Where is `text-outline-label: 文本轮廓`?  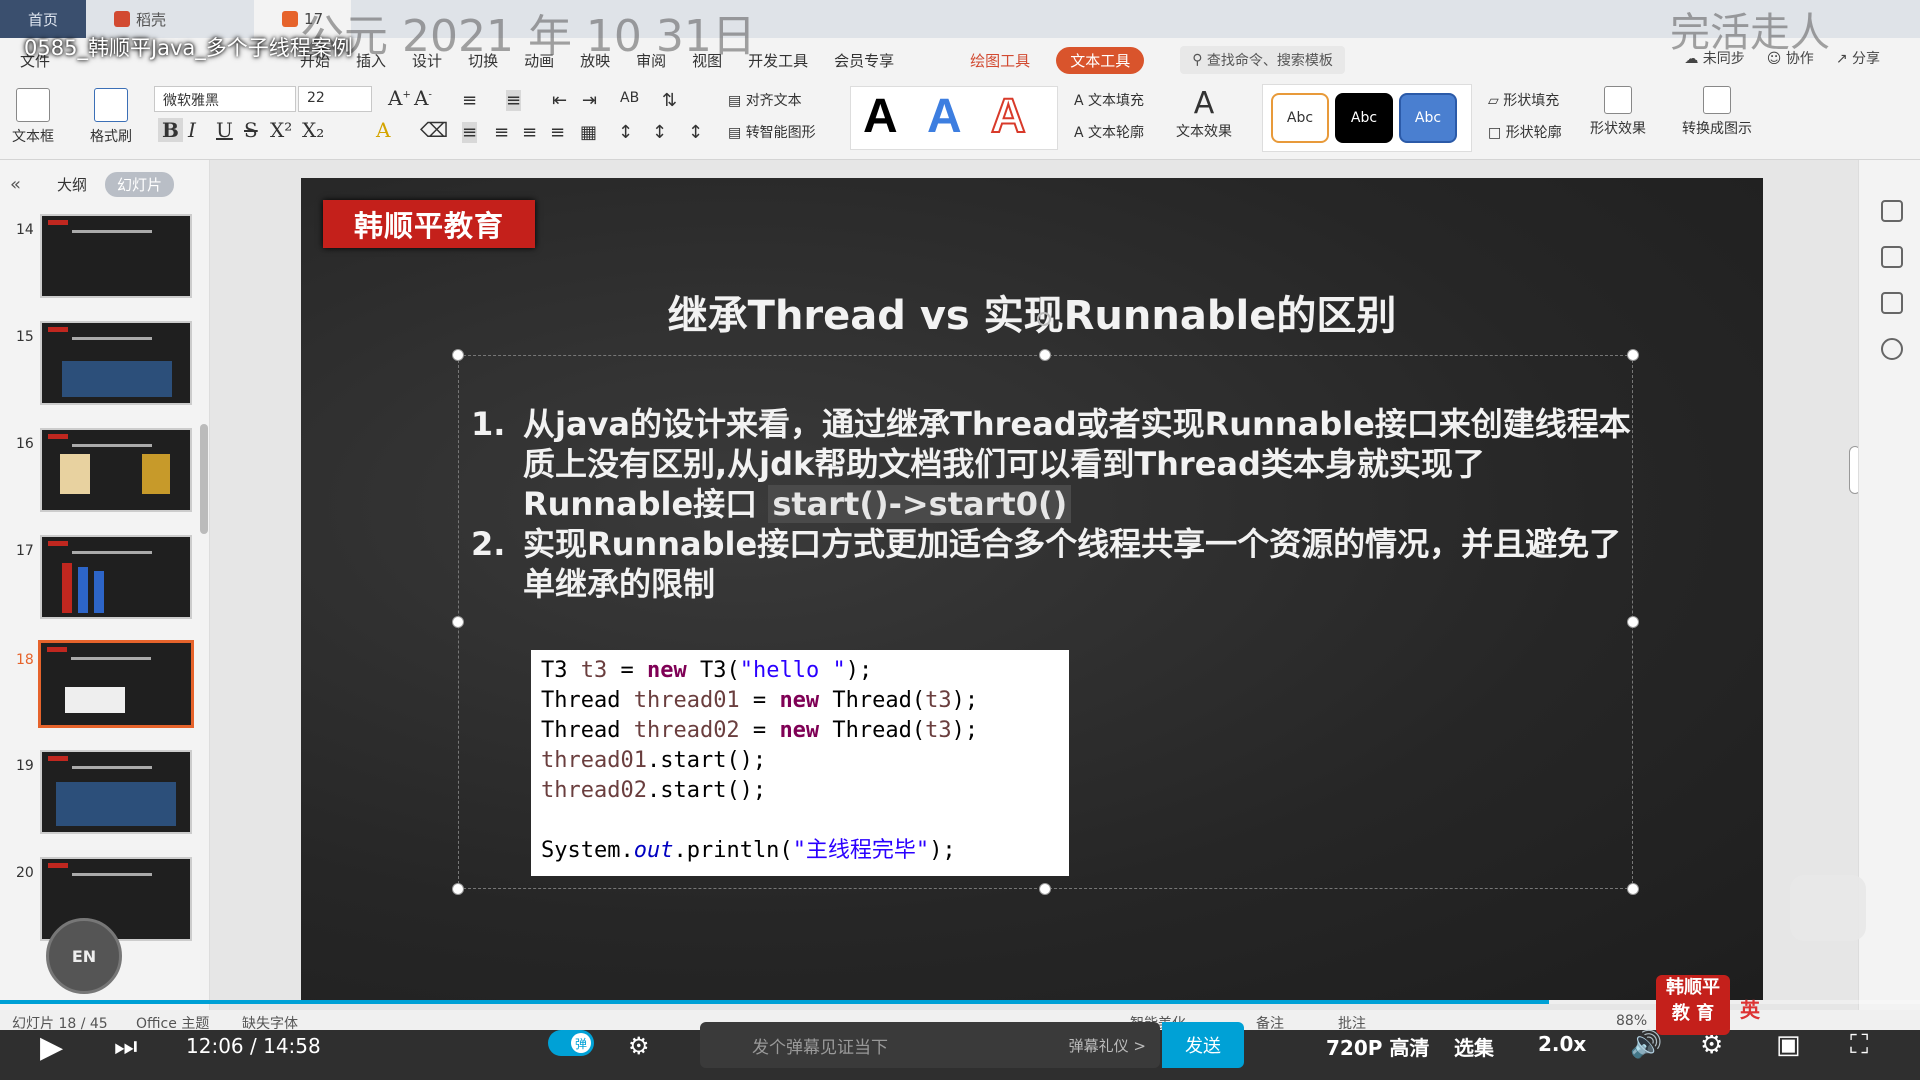
text-outline-label: 文本轮廓 is located at coordinates (1116, 133).